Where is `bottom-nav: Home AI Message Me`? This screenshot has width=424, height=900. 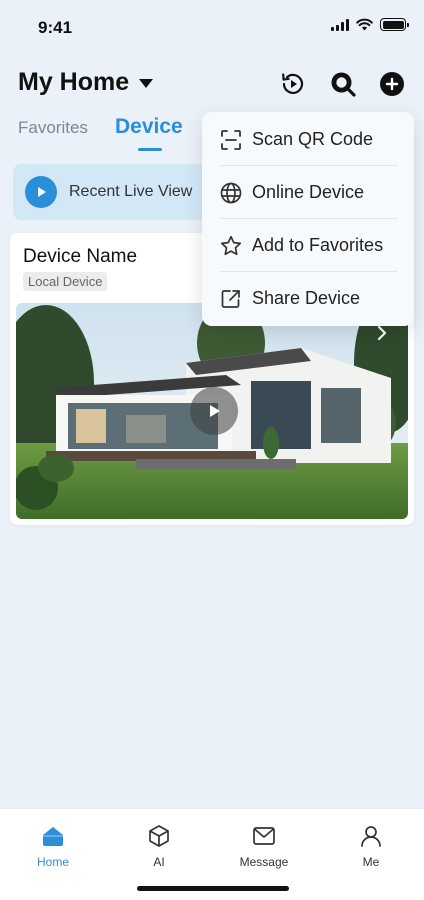 bottom-nav: Home AI Message Me is located at coordinates (212, 854).